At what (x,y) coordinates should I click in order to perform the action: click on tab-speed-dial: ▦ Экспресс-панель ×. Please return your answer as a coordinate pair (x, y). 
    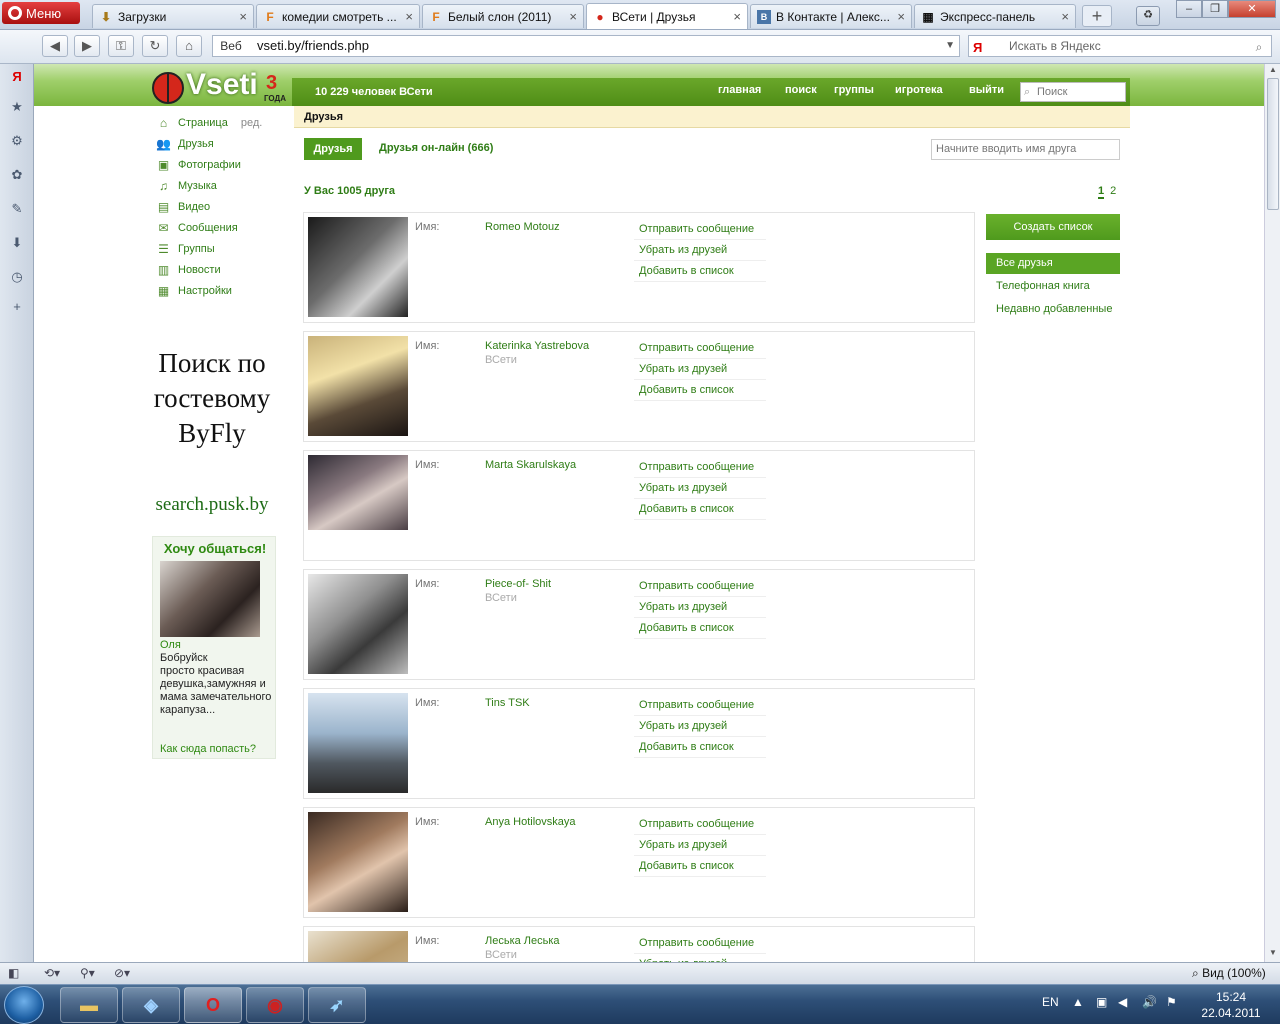
    Looking at the image, I should click on (995, 16).